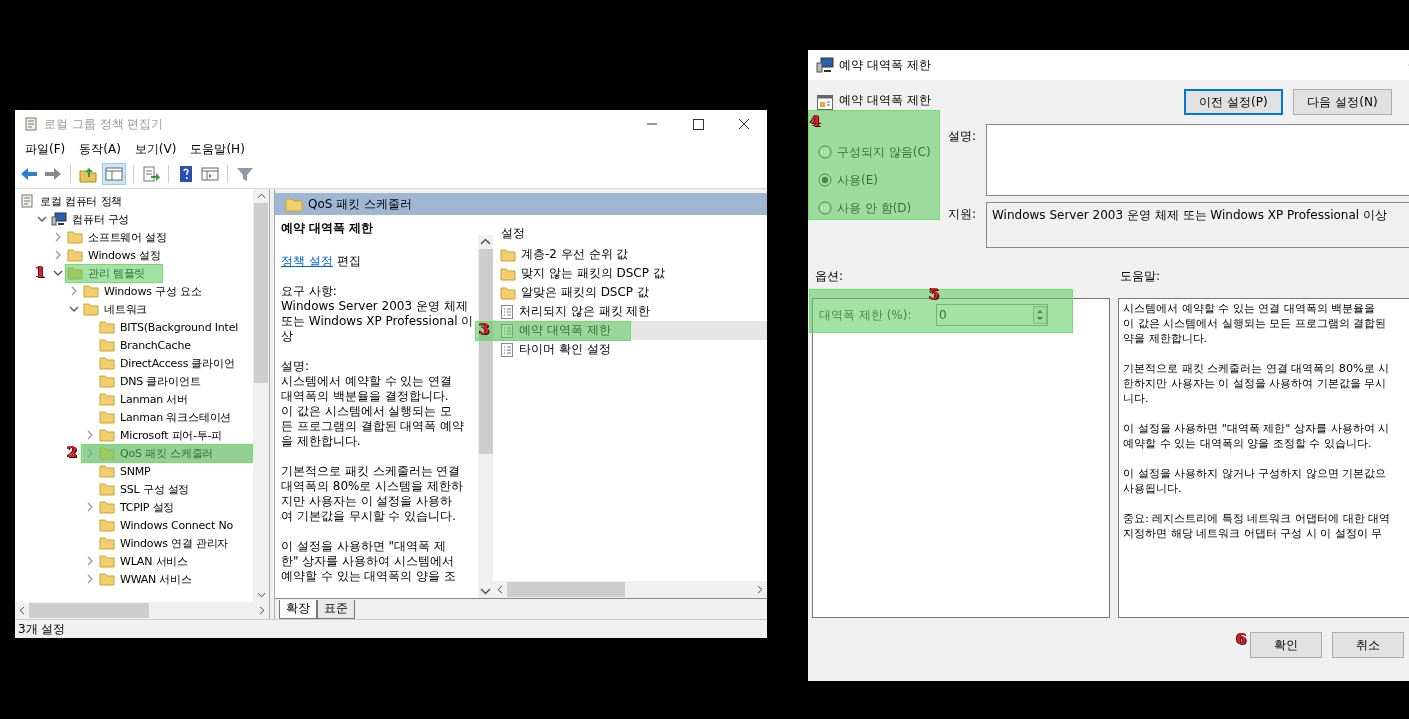 The image size is (1409, 719). Describe the element at coordinates (484, 329) in the screenshot. I see `annotation-number: 3` at that location.